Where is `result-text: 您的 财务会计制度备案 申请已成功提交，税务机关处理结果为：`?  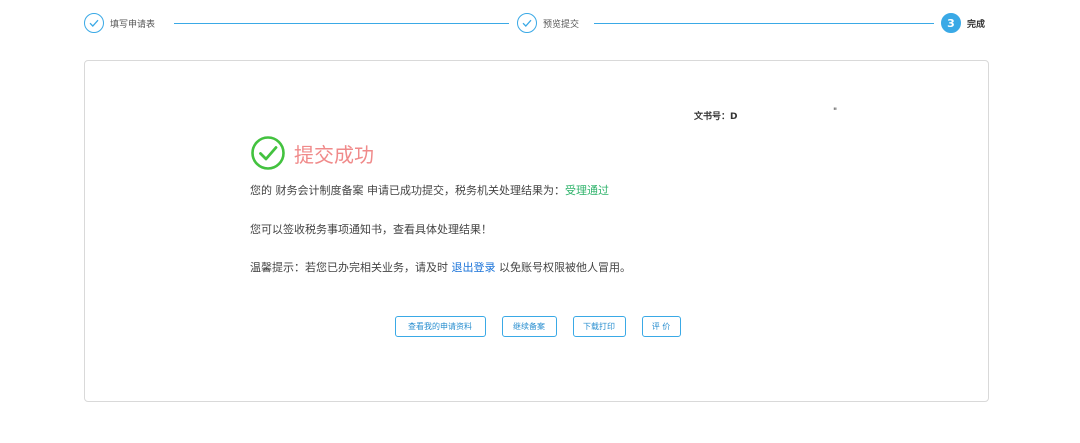
result-text: 您的 财务会计制度备案 申请已成功提交，税务机关处理结果为： is located at coordinates (407, 190).